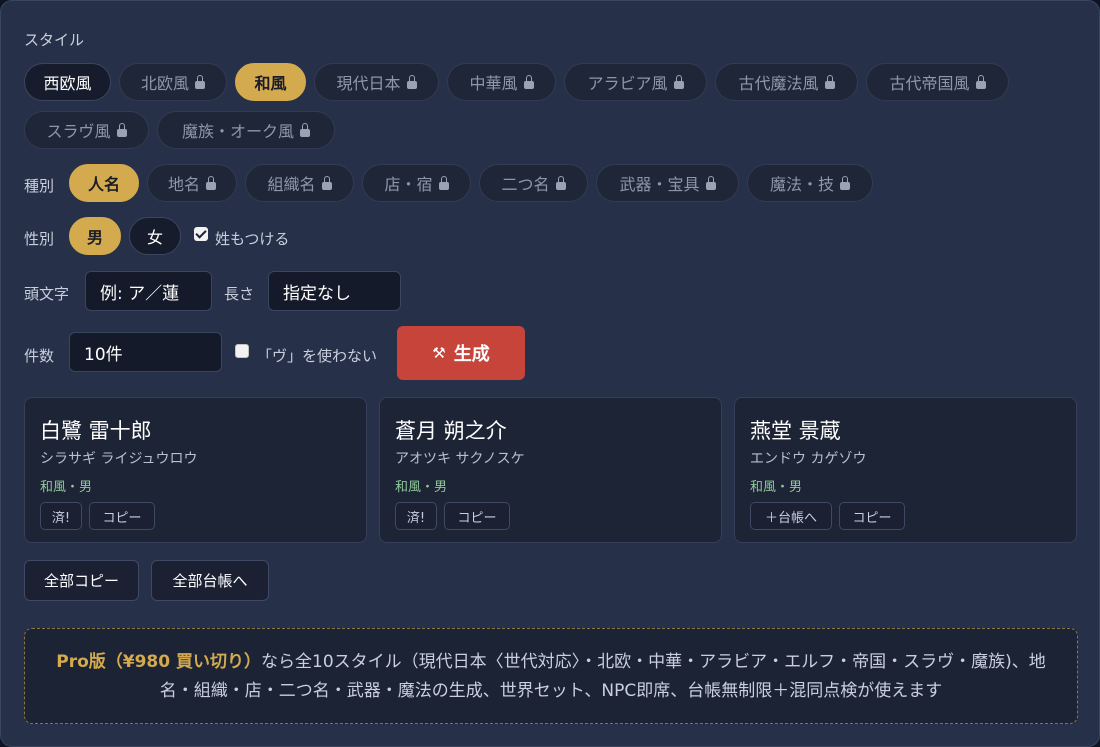 The height and width of the screenshot is (747, 1100). Describe the element at coordinates (210, 580) in the screenshot. I see `all-to-ledger-button: 全部台帳へ` at that location.